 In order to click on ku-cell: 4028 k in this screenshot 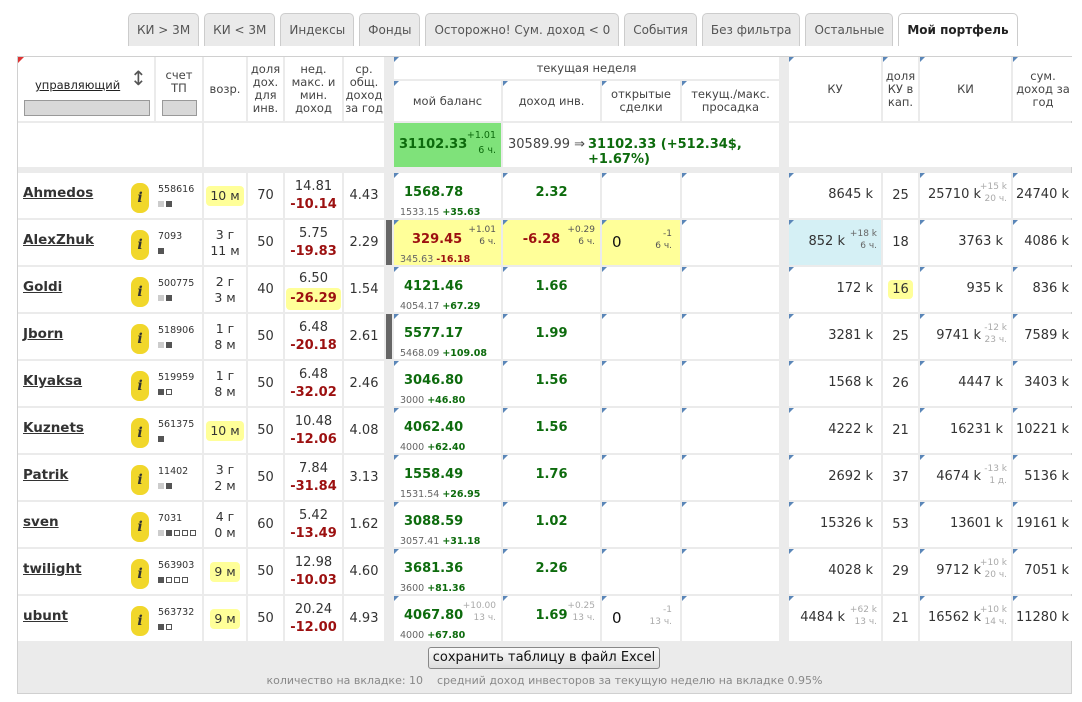, I will do `click(835, 571)`.